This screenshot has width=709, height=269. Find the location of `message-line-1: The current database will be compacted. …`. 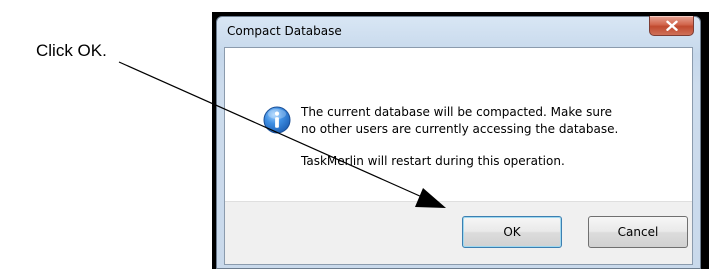

message-line-1: The current database will be compacted. … is located at coordinates (456, 112).